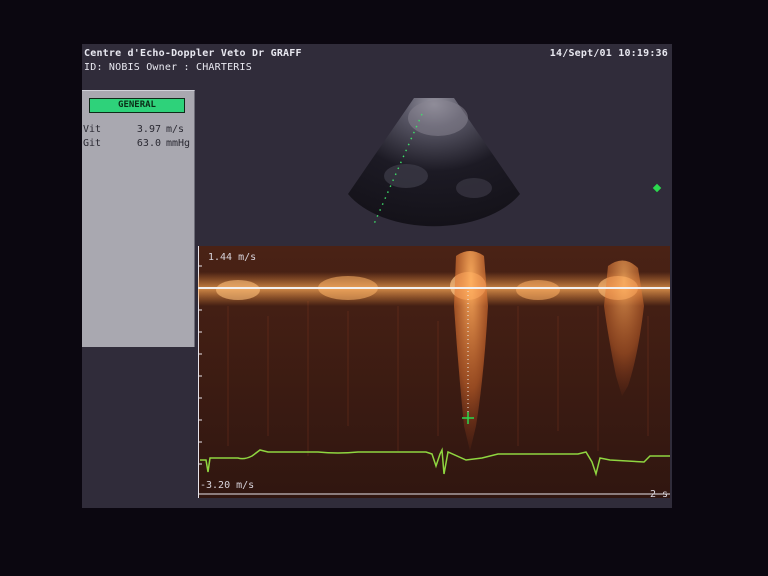 The width and height of the screenshot is (768, 576). What do you see at coordinates (232, 257) in the screenshot?
I see `top-velocity-label: 1.44 m/s` at bounding box center [232, 257].